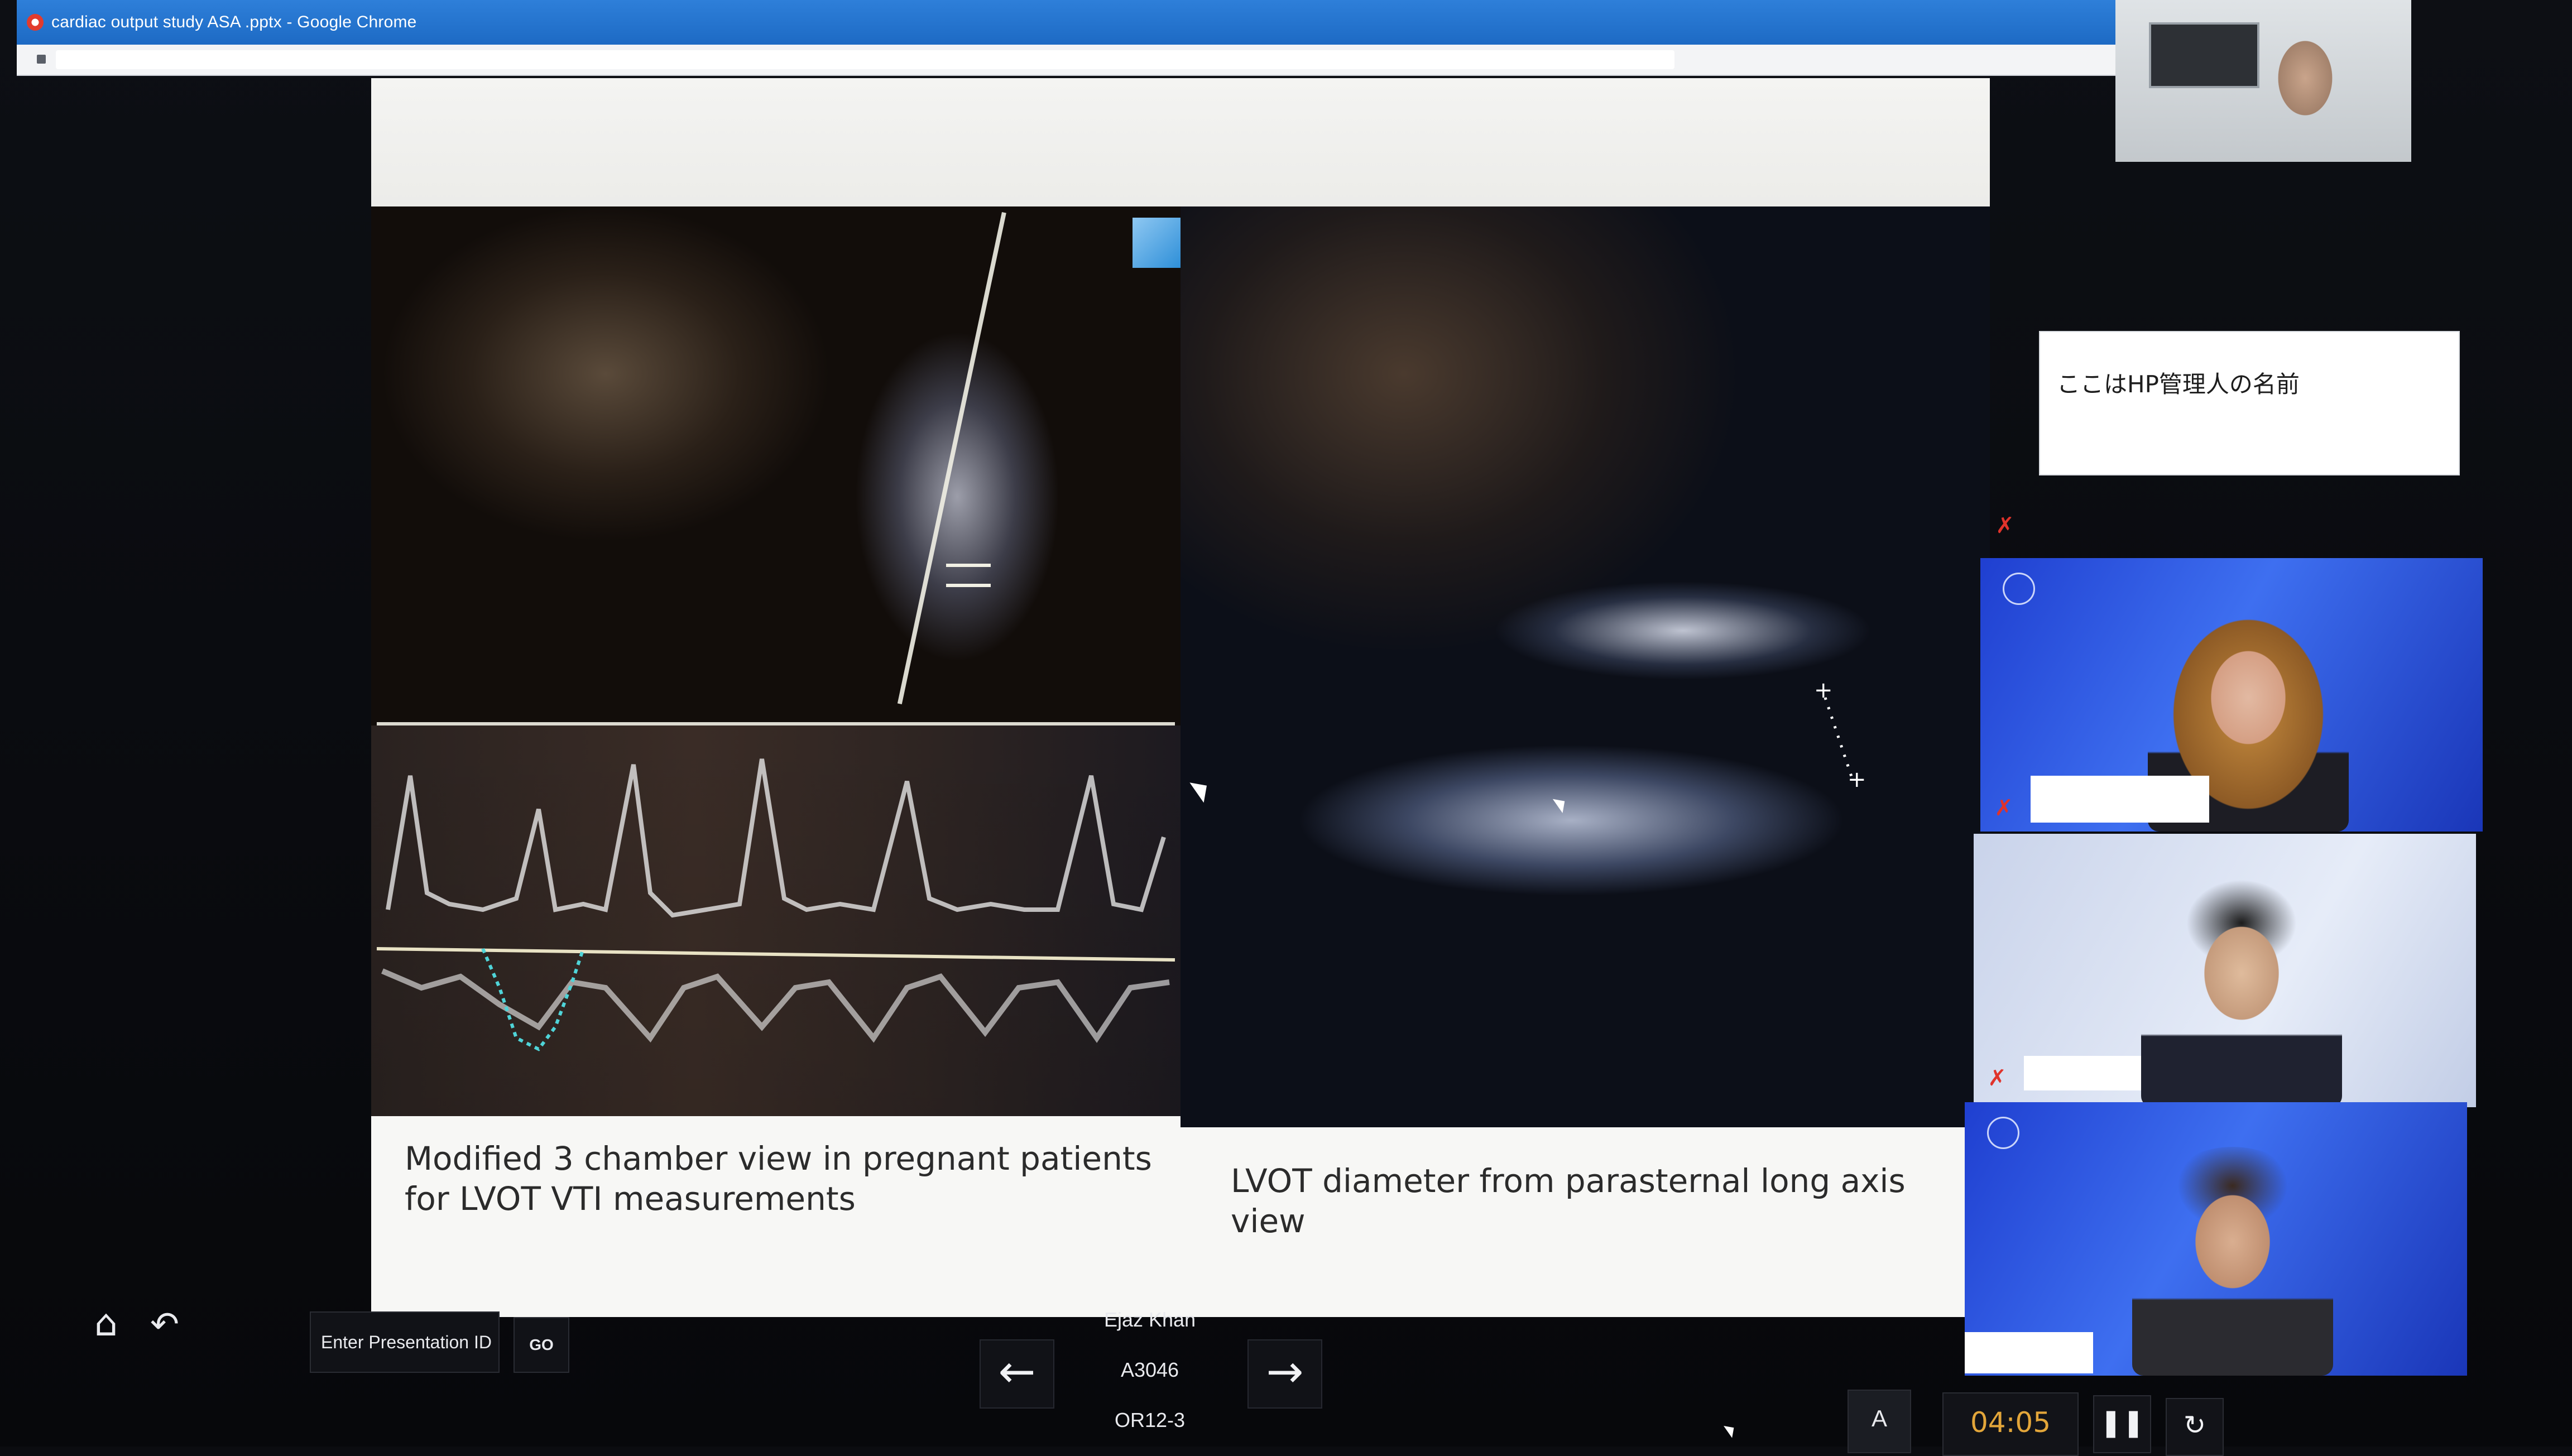 Image resolution: width=2572 pixels, height=1456 pixels. I want to click on presenter-name: Ejaz Khan, so click(1149, 1319).